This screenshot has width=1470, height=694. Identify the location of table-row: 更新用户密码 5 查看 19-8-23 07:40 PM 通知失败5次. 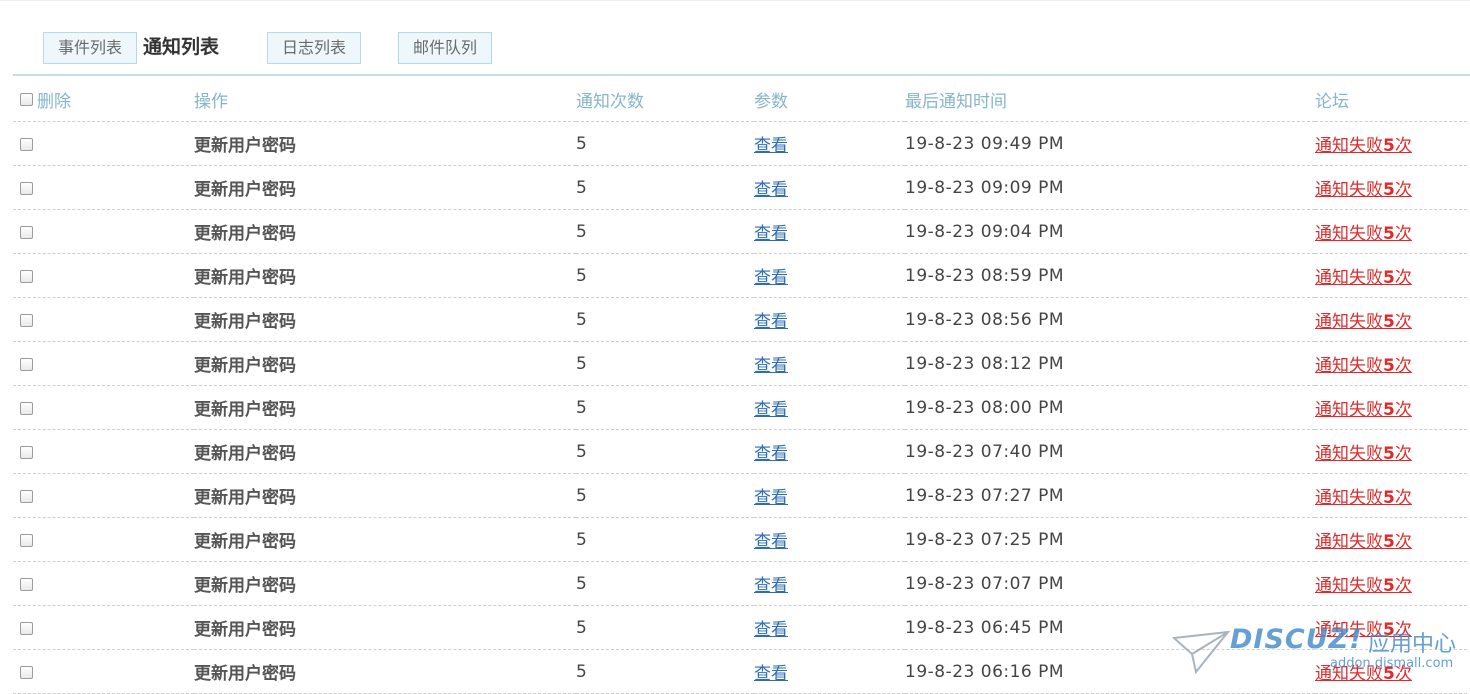
(740, 451).